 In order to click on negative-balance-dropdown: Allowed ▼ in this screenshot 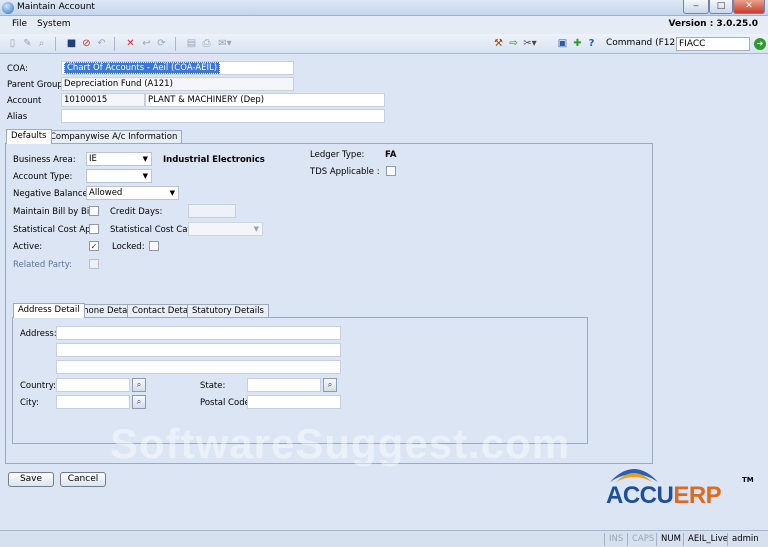, I will do `click(132, 193)`.